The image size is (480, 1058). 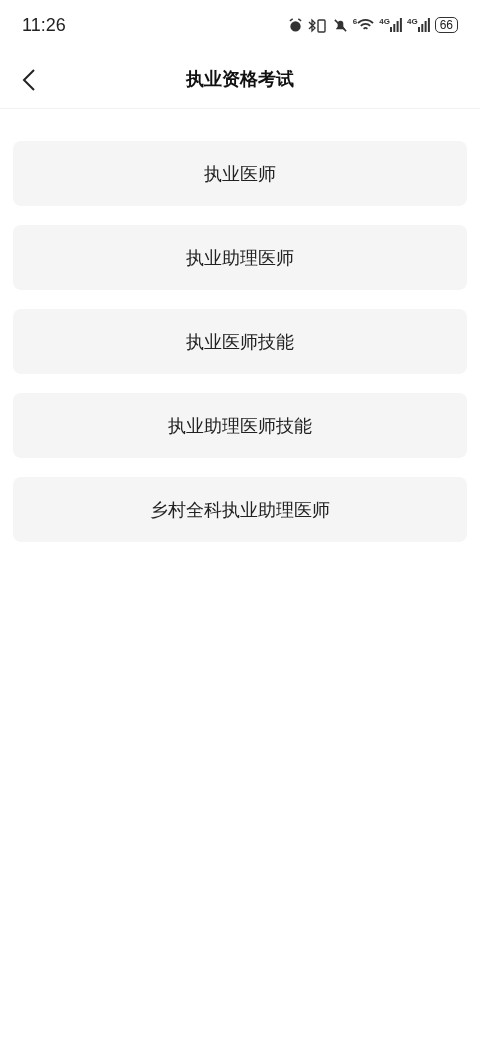 I want to click on exam-option-button: 乡村全科执业助理医师, so click(x=240, y=509).